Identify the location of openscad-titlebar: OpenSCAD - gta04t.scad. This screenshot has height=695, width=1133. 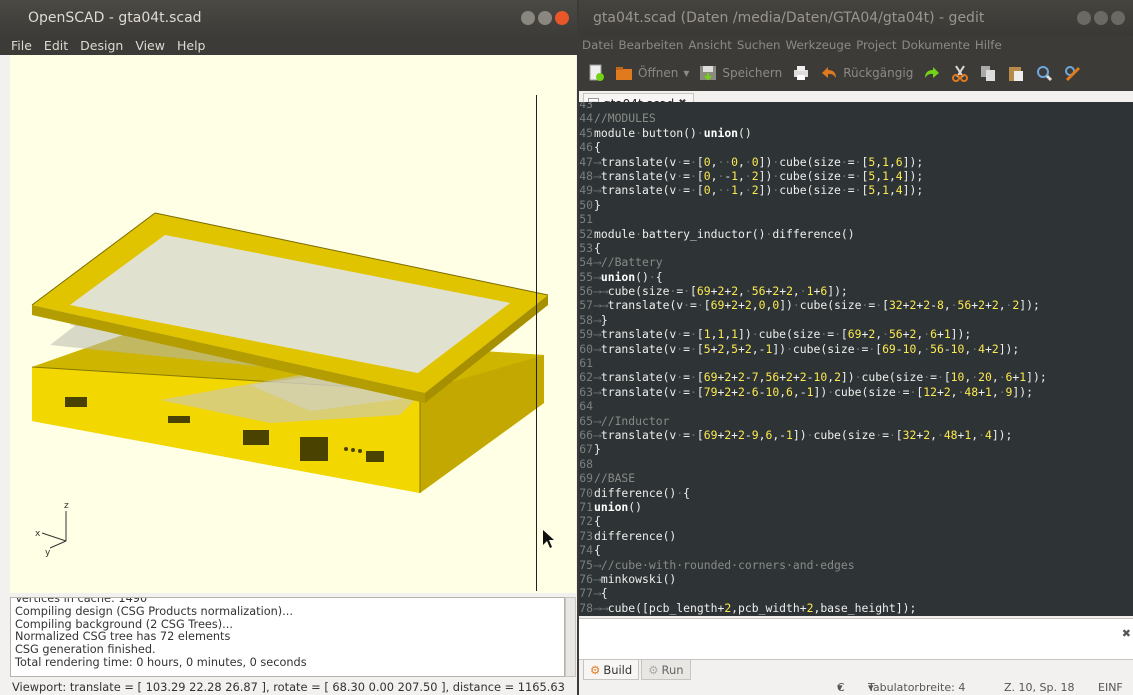
(288, 18).